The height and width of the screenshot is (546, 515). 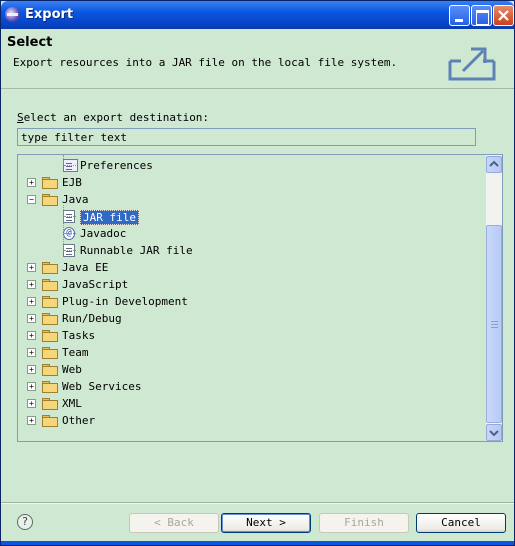 I want to click on chevron-down-icon, so click(x=494, y=433).